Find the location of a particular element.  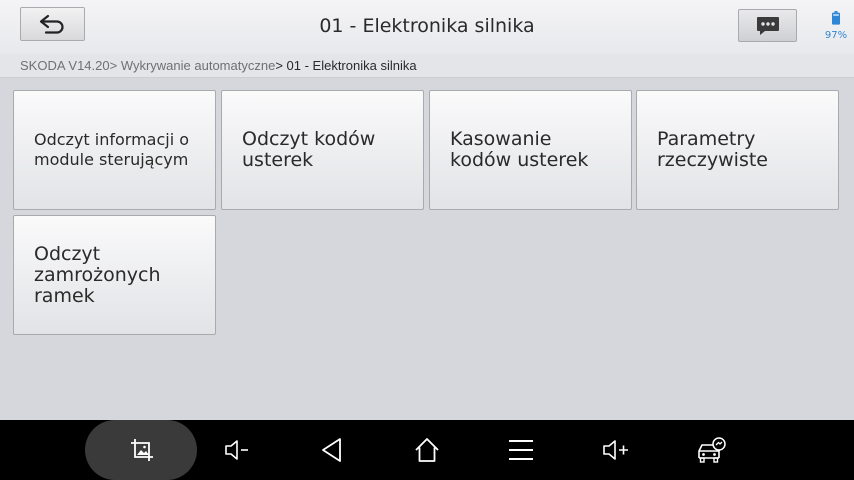

volume-down-icon is located at coordinates (236, 450).